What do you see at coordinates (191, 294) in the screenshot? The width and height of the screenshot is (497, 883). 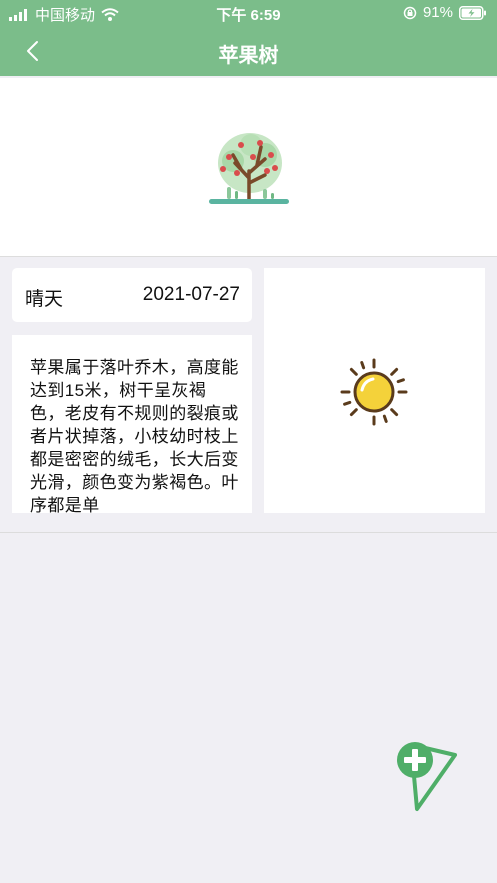 I see `date-label: 2021-07-27` at bounding box center [191, 294].